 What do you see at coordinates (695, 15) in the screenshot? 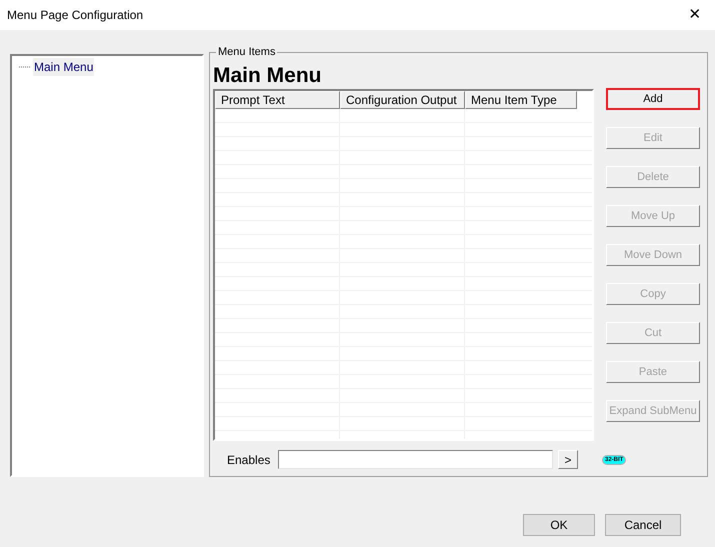
I see `close-button: ✕` at bounding box center [695, 15].